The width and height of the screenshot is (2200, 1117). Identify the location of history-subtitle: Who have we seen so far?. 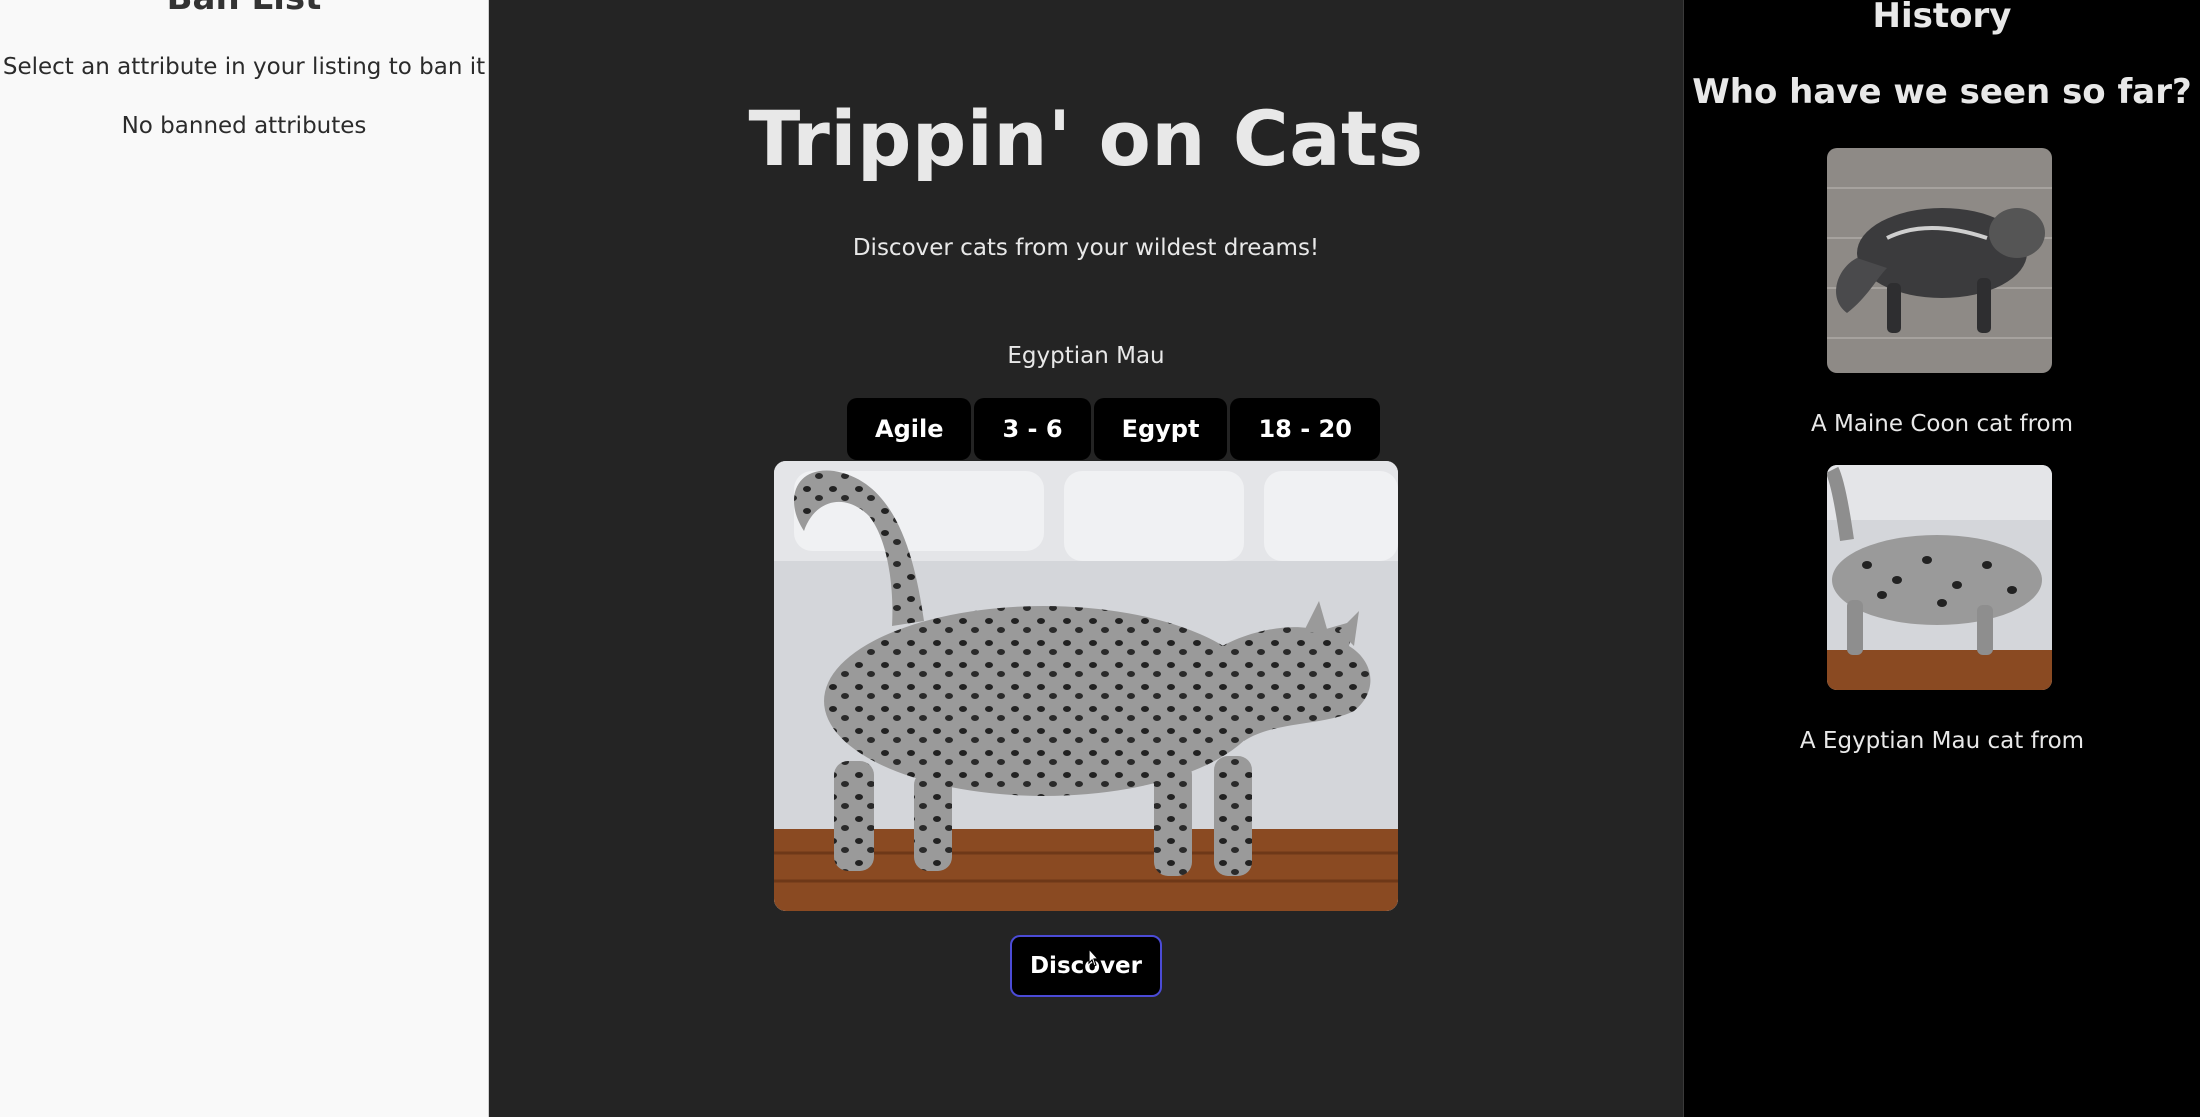
(1942, 92).